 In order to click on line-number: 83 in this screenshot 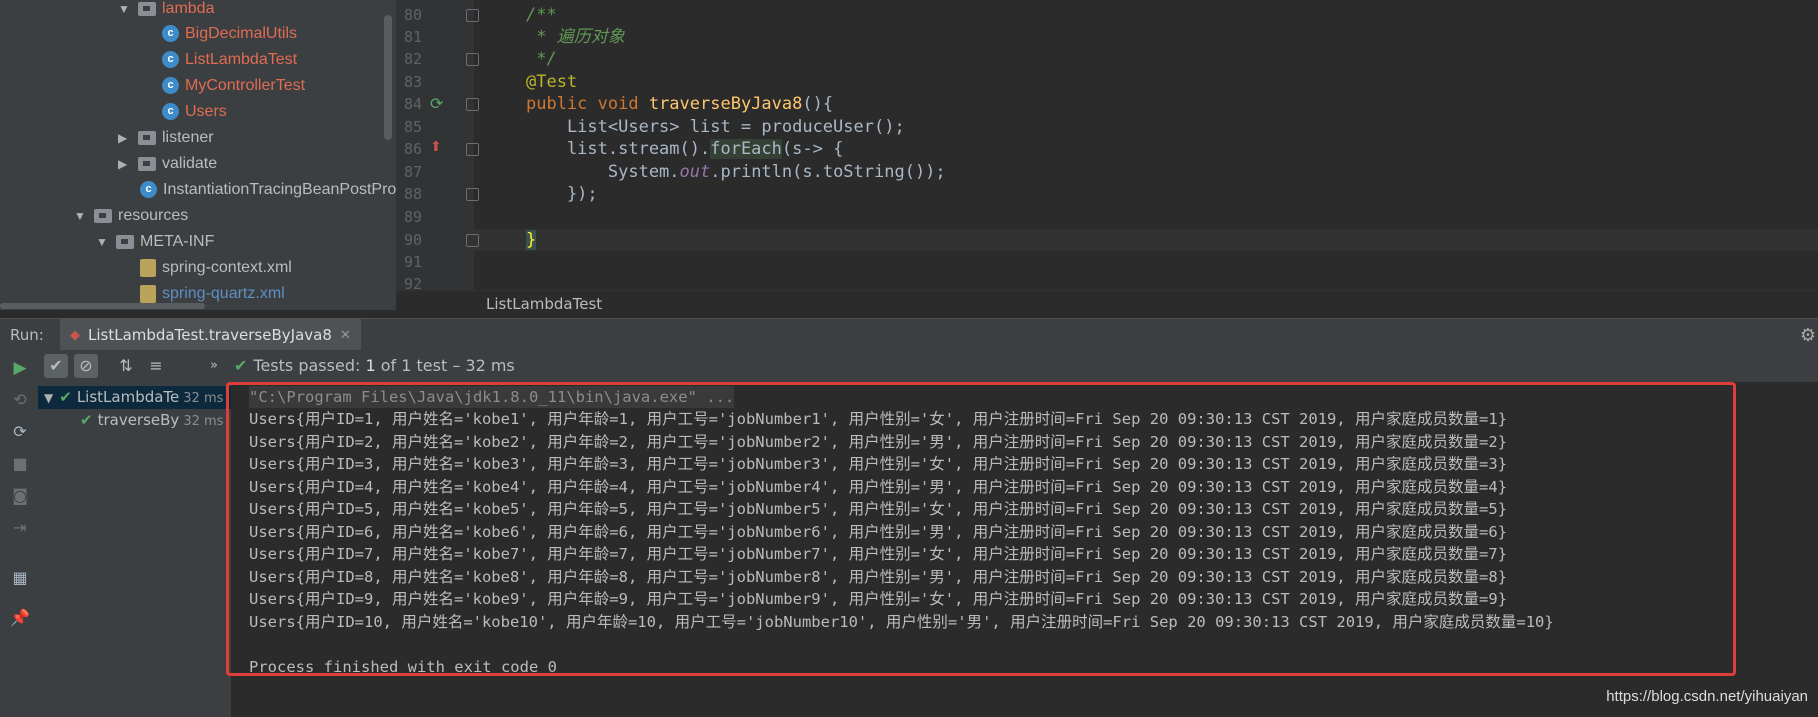, I will do `click(412, 82)`.